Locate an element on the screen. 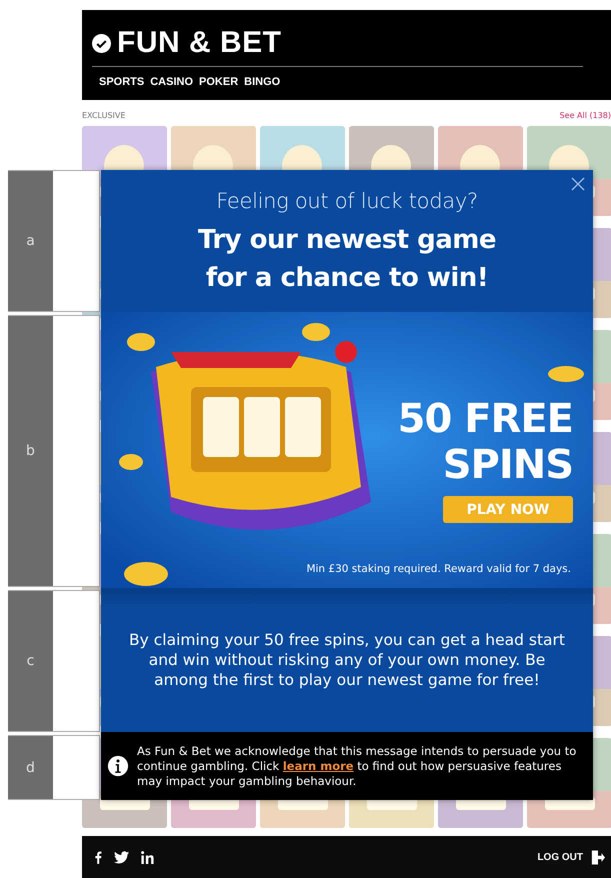 The width and height of the screenshot is (611, 878). modal-kicker: Feeling out of luck today? is located at coordinates (347, 201).